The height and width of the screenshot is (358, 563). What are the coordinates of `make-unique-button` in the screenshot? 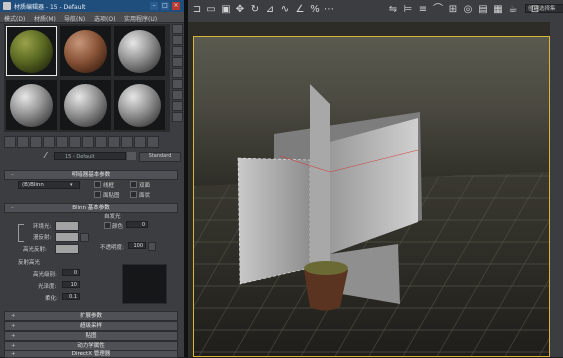 It's located at (75, 142).